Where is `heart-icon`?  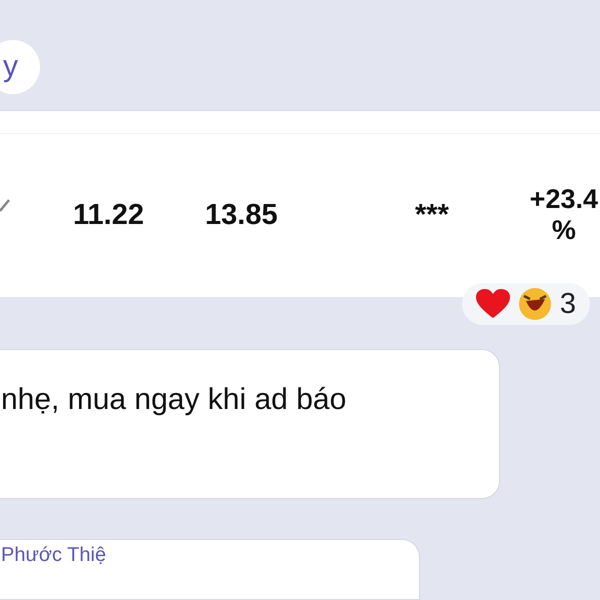
heart-icon is located at coordinates (493, 304).